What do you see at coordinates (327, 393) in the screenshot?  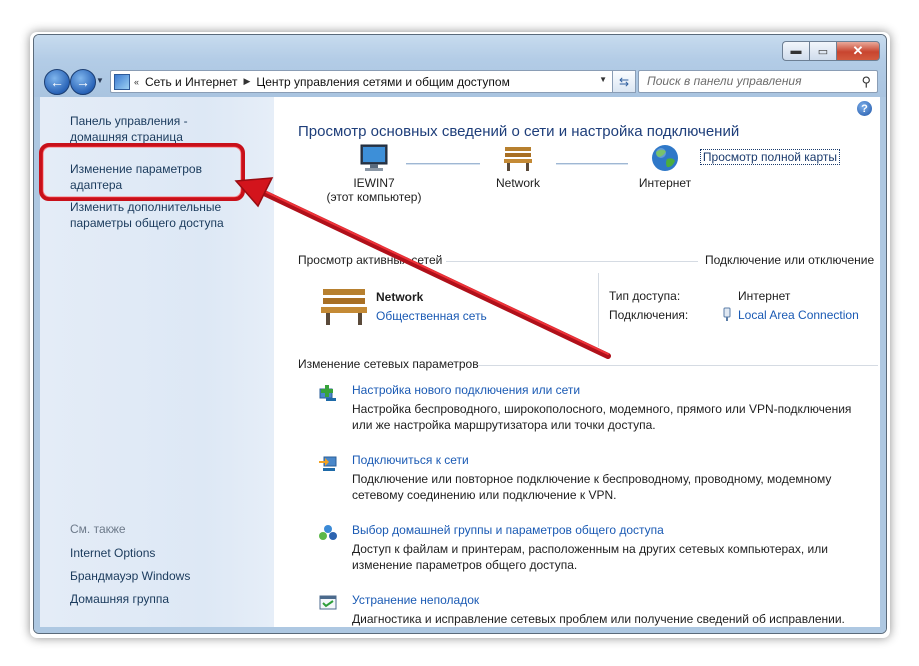 I see `new-connection-icon` at bounding box center [327, 393].